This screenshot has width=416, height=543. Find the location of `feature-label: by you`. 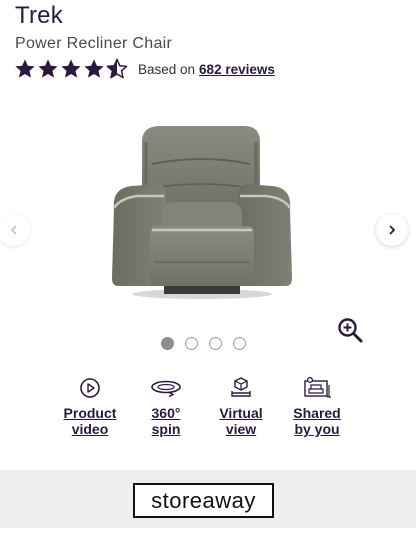

feature-label: by you is located at coordinates (317, 429).